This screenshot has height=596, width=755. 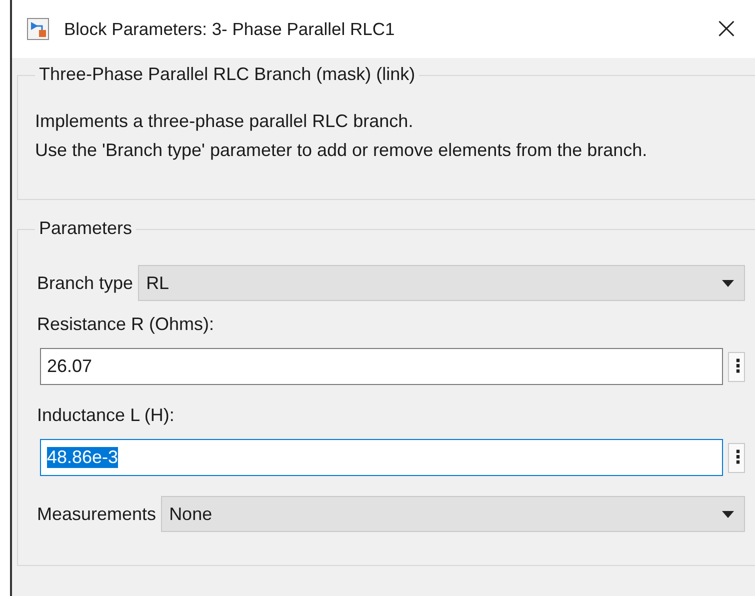 I want to click on field-label: Measurements, so click(x=96, y=514).